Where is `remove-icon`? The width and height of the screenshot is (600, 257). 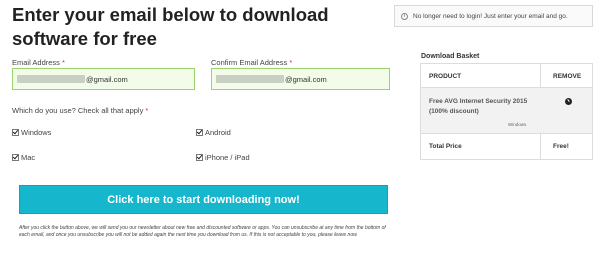 remove-icon is located at coordinates (568, 101).